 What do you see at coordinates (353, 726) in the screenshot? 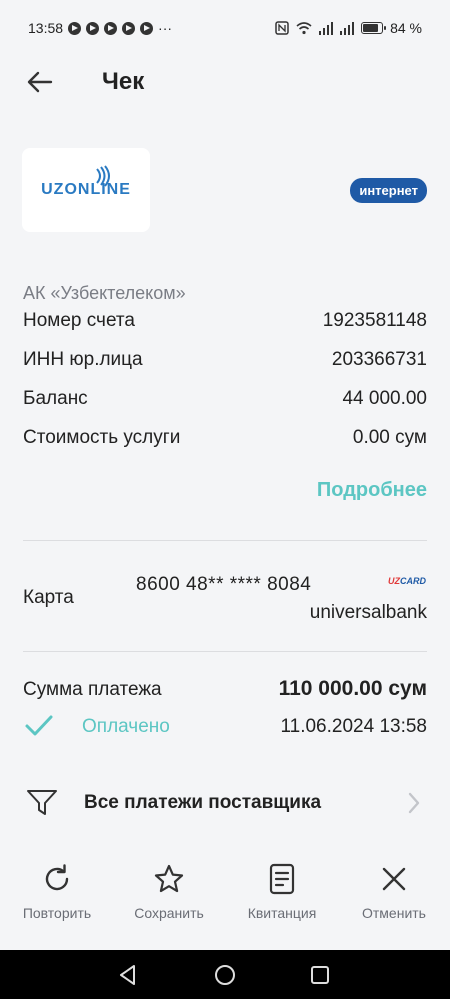
I see `payment-datetime: 11.06.2024 13:58` at bounding box center [353, 726].